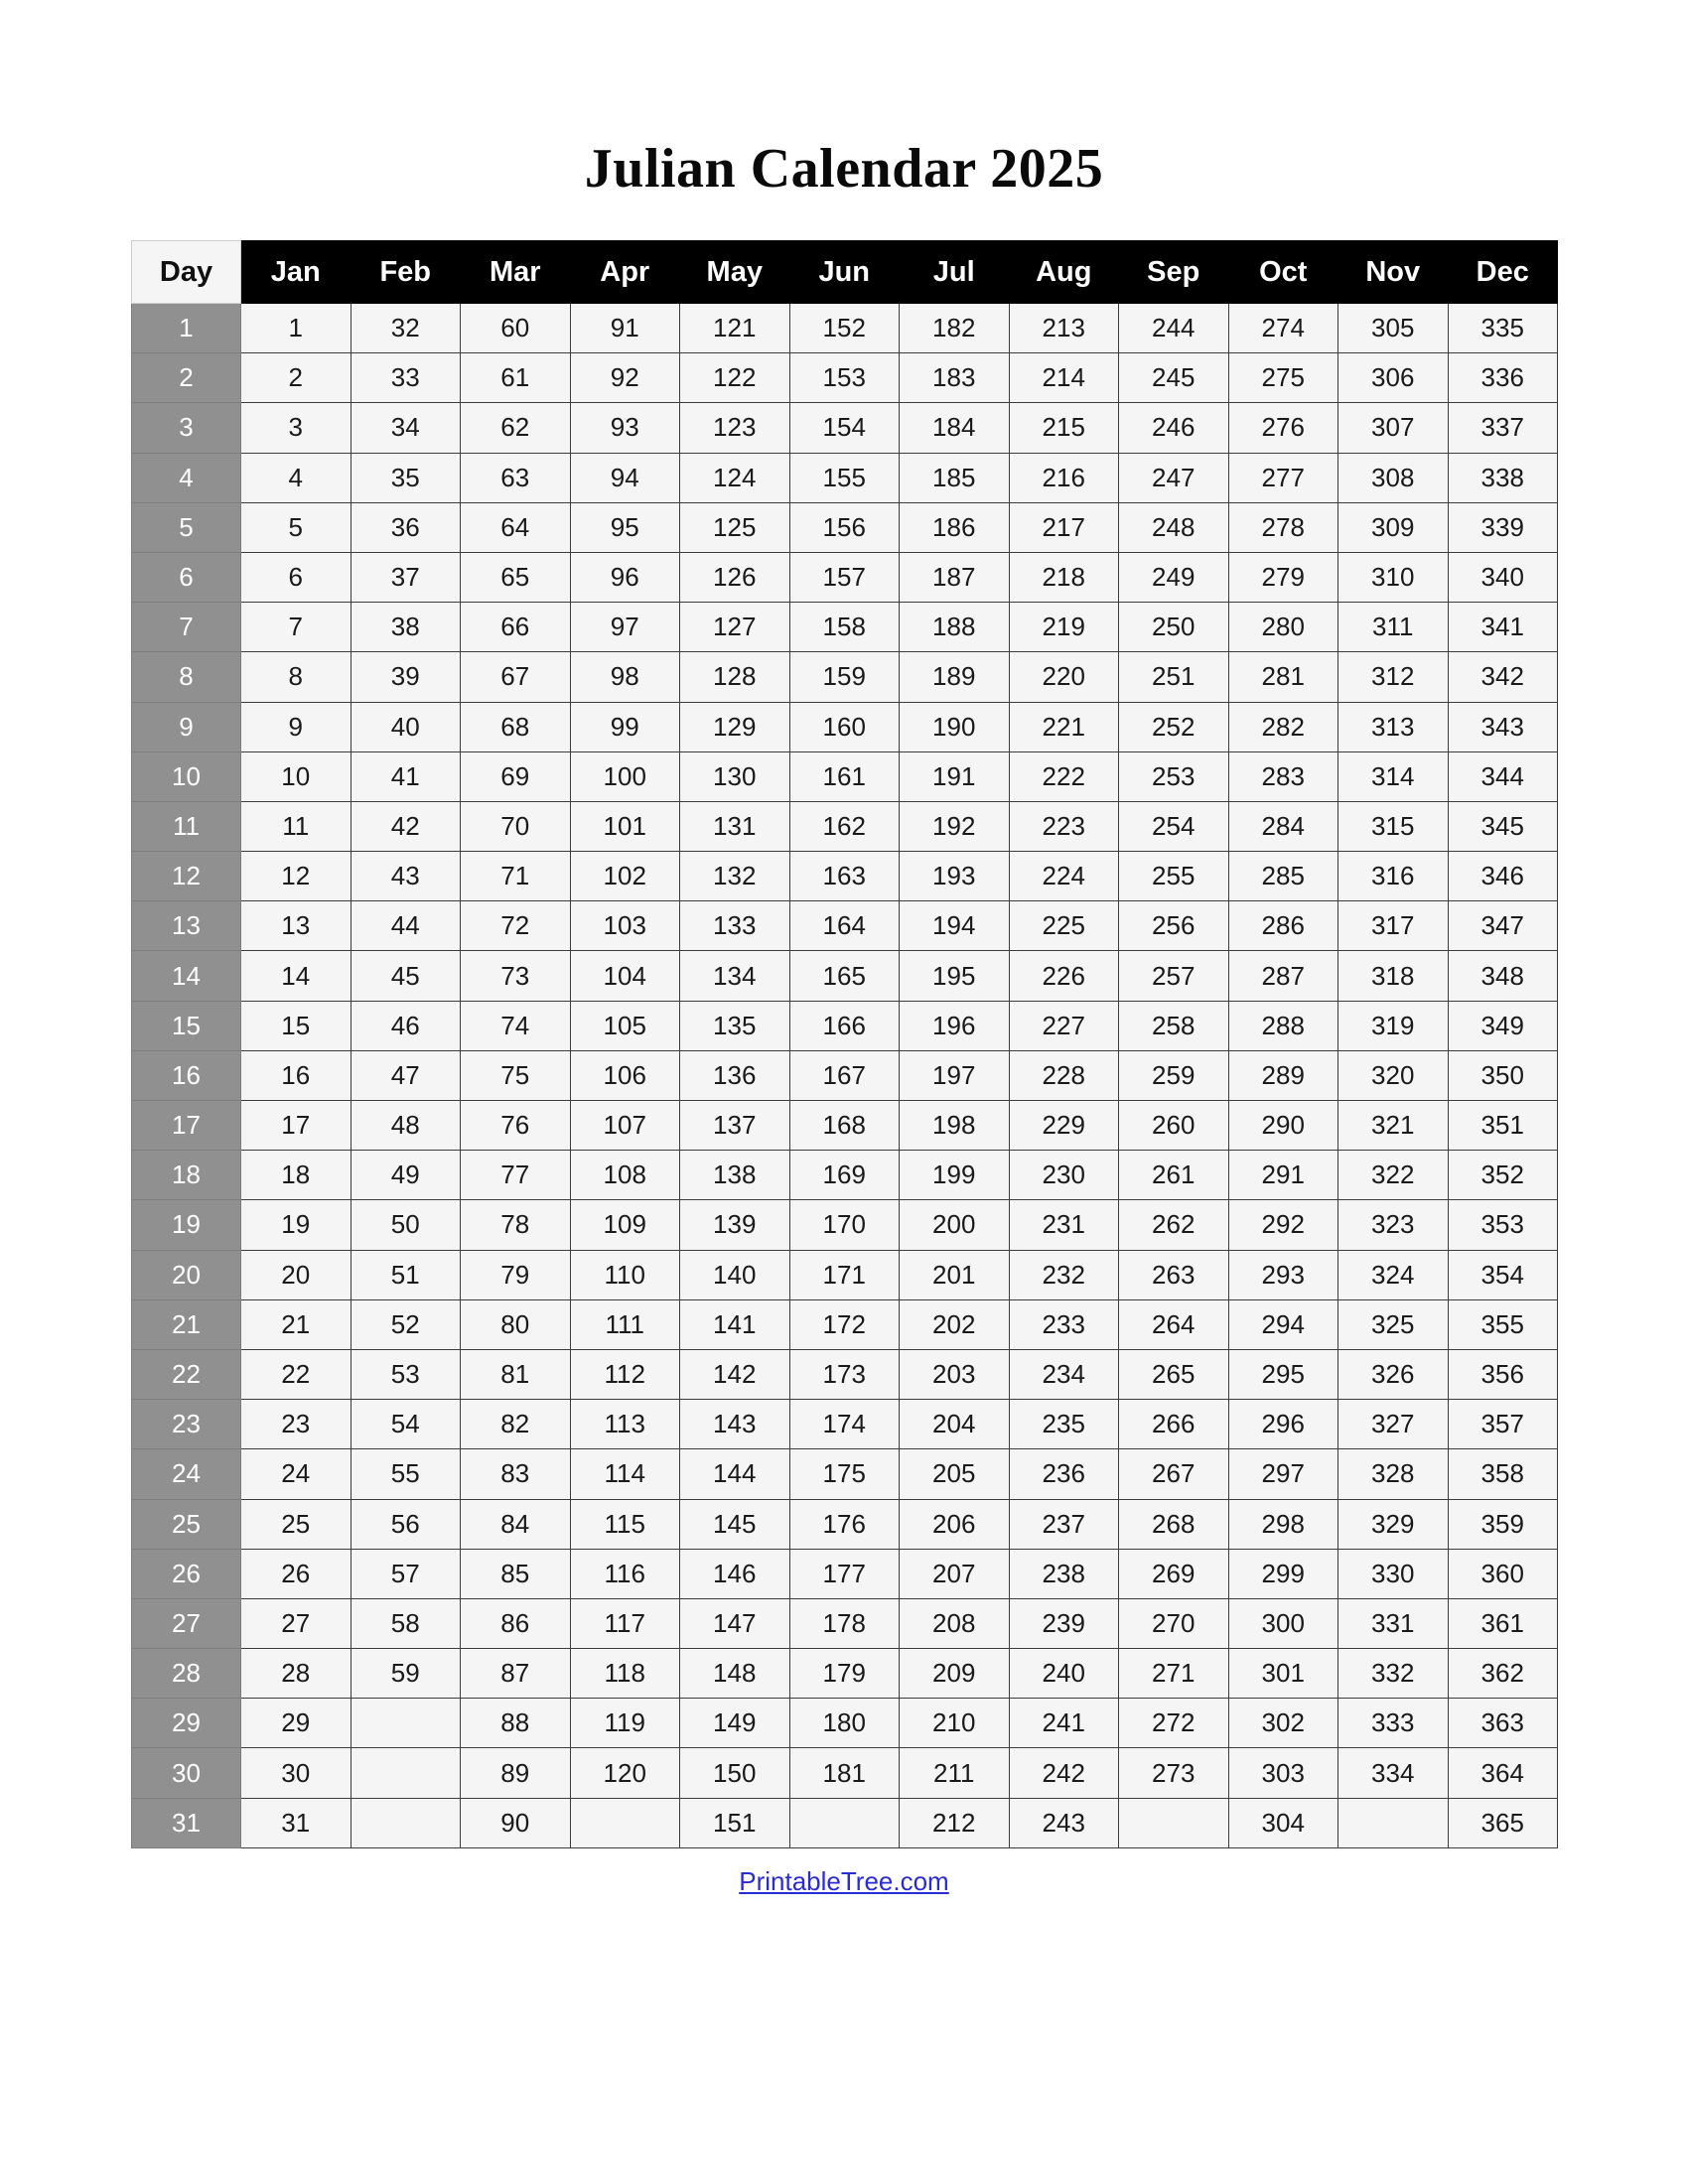 This screenshot has width=1688, height=2184. I want to click on julian-day-cell: 33, so click(405, 378).